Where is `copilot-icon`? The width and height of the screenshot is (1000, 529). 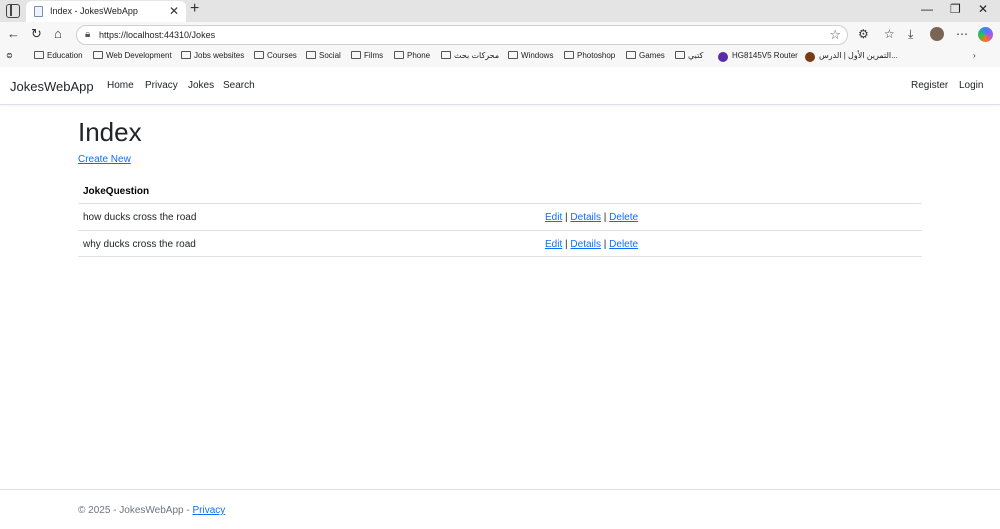
copilot-icon is located at coordinates (985, 34).